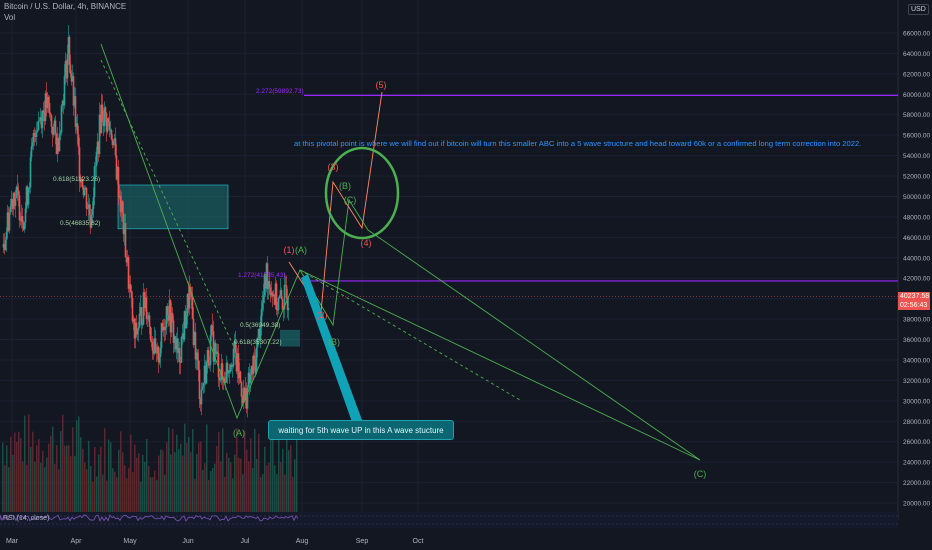 The width and height of the screenshot is (932, 550). Describe the element at coordinates (916, 381) in the screenshot. I see `y-tick-label: 32000.00` at that location.